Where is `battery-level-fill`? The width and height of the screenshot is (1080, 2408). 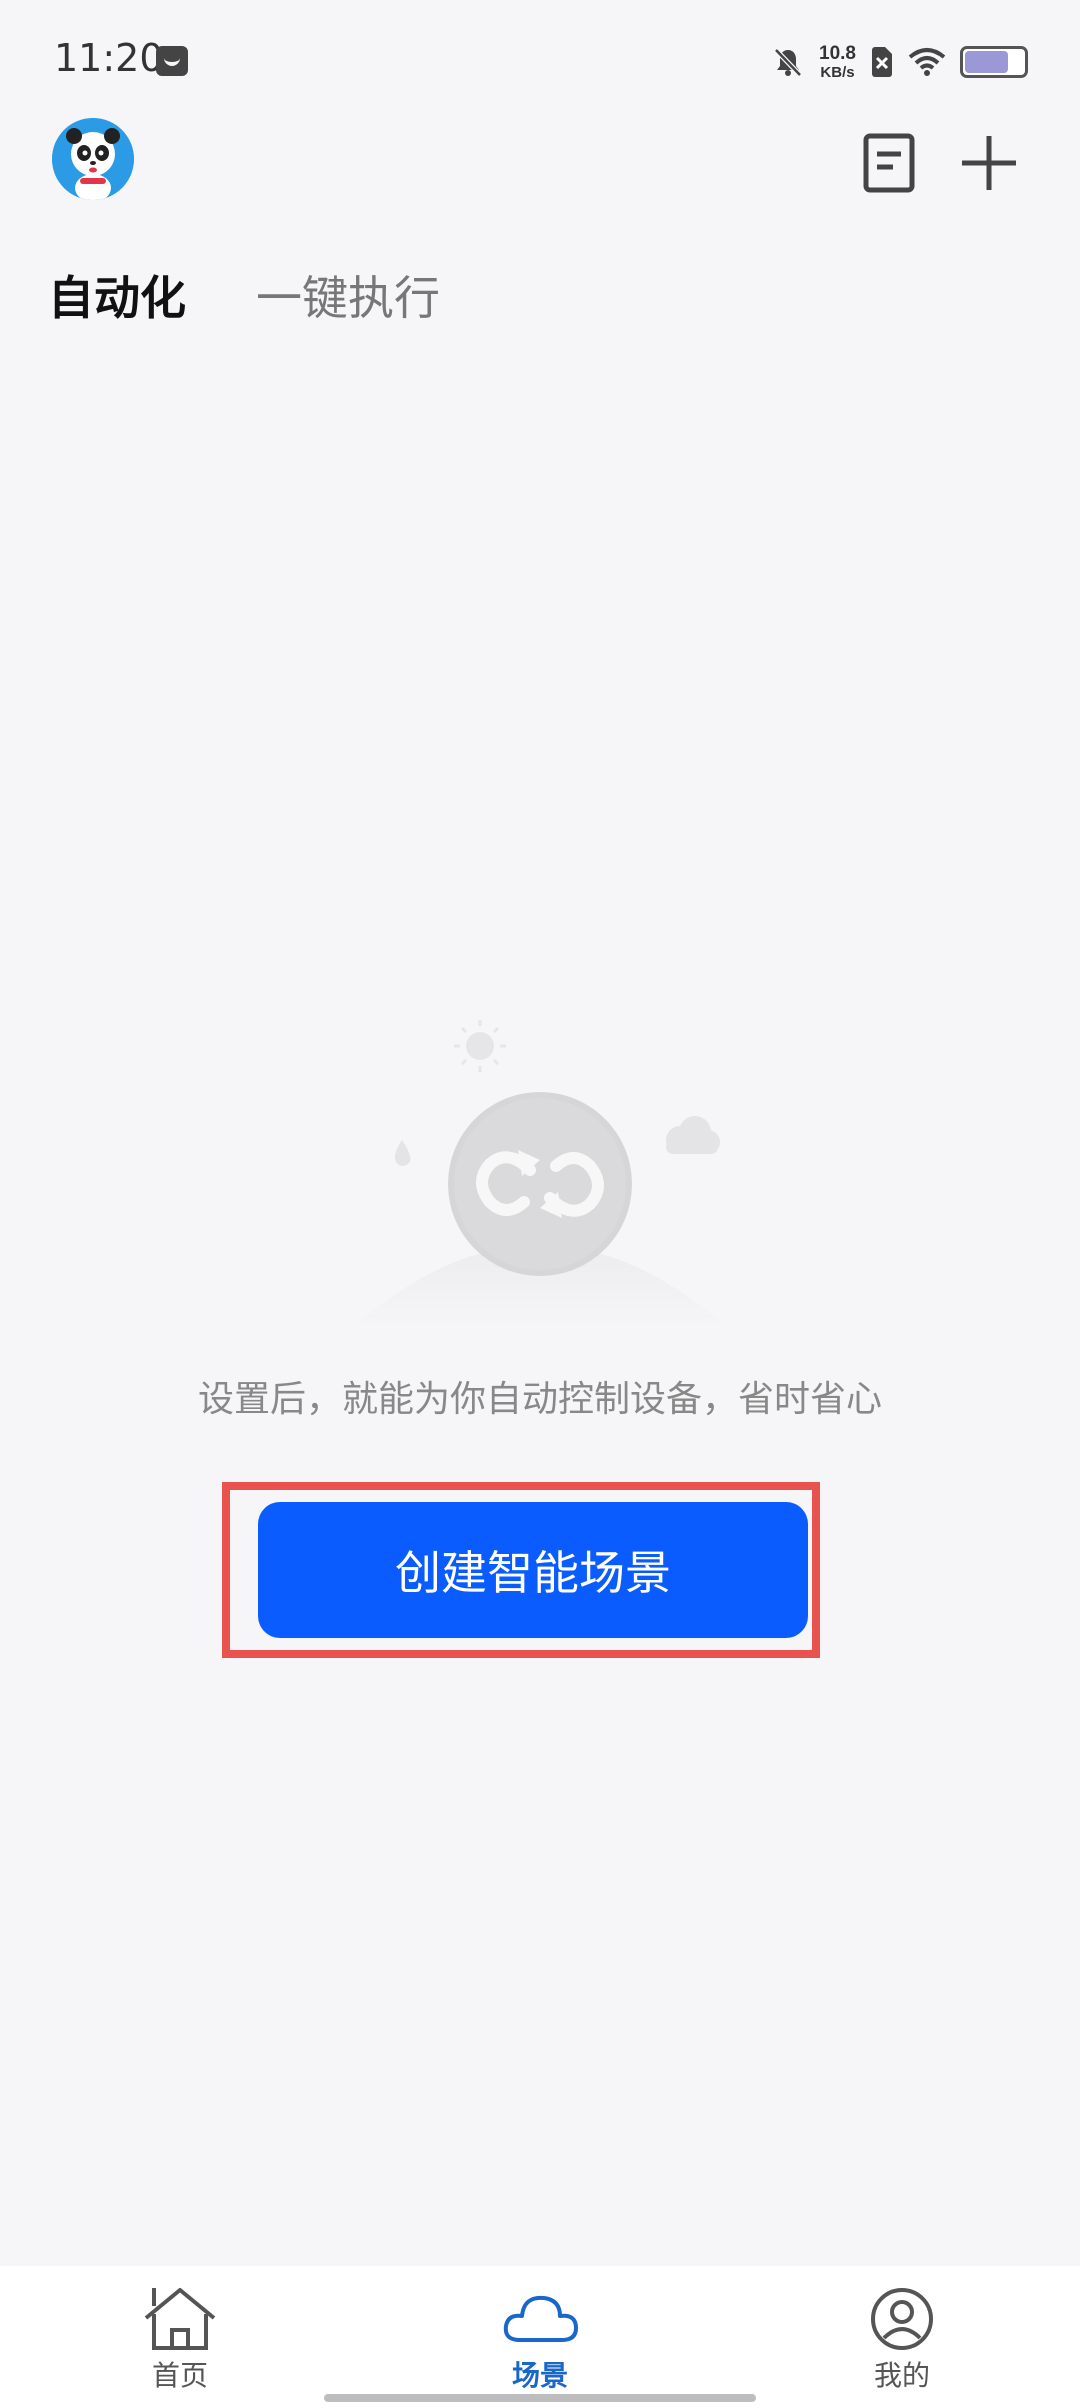
battery-level-fill is located at coordinates (987, 62).